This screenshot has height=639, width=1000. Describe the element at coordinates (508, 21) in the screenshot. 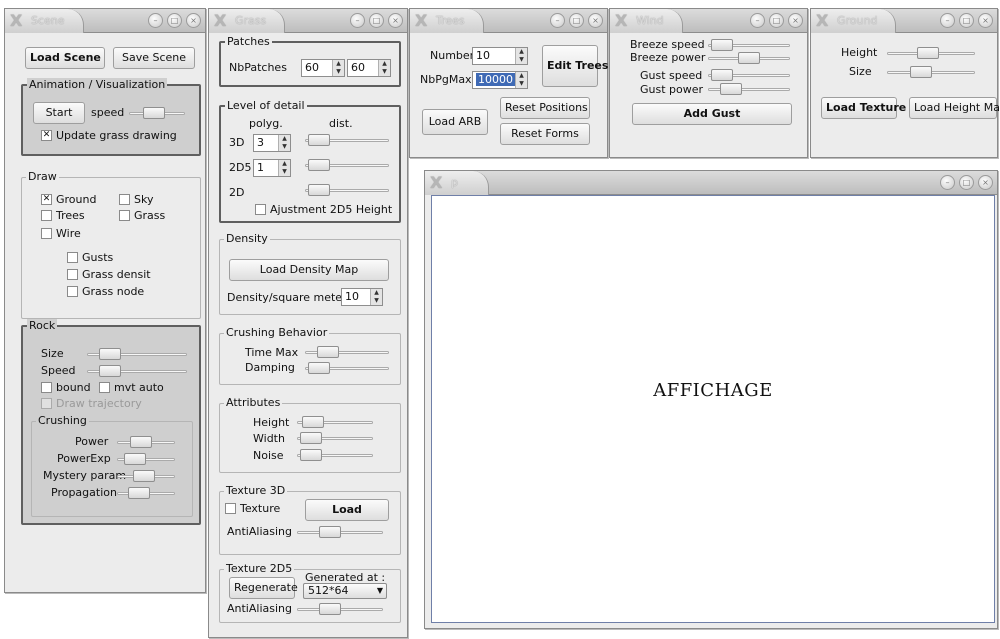

I see `trees-titlebar: X Trees – □ ×` at that location.